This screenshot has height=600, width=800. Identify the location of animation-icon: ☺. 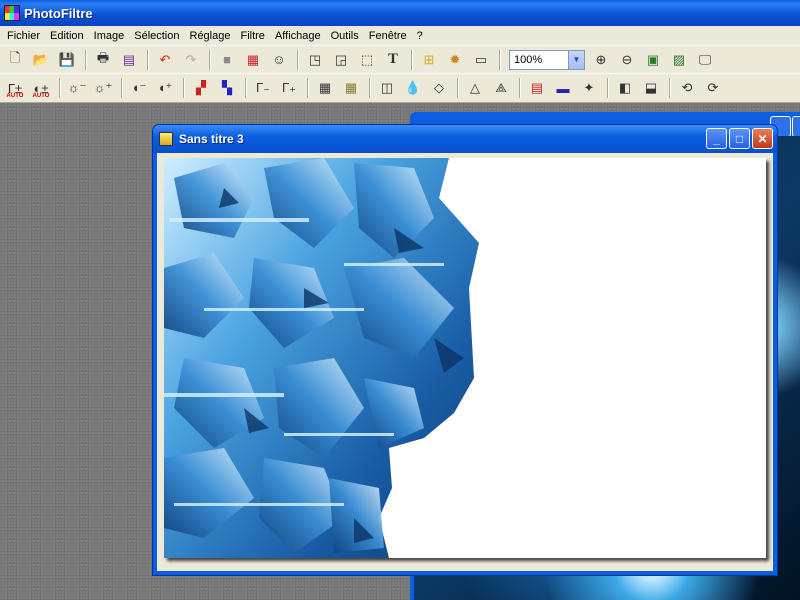
(279, 60).